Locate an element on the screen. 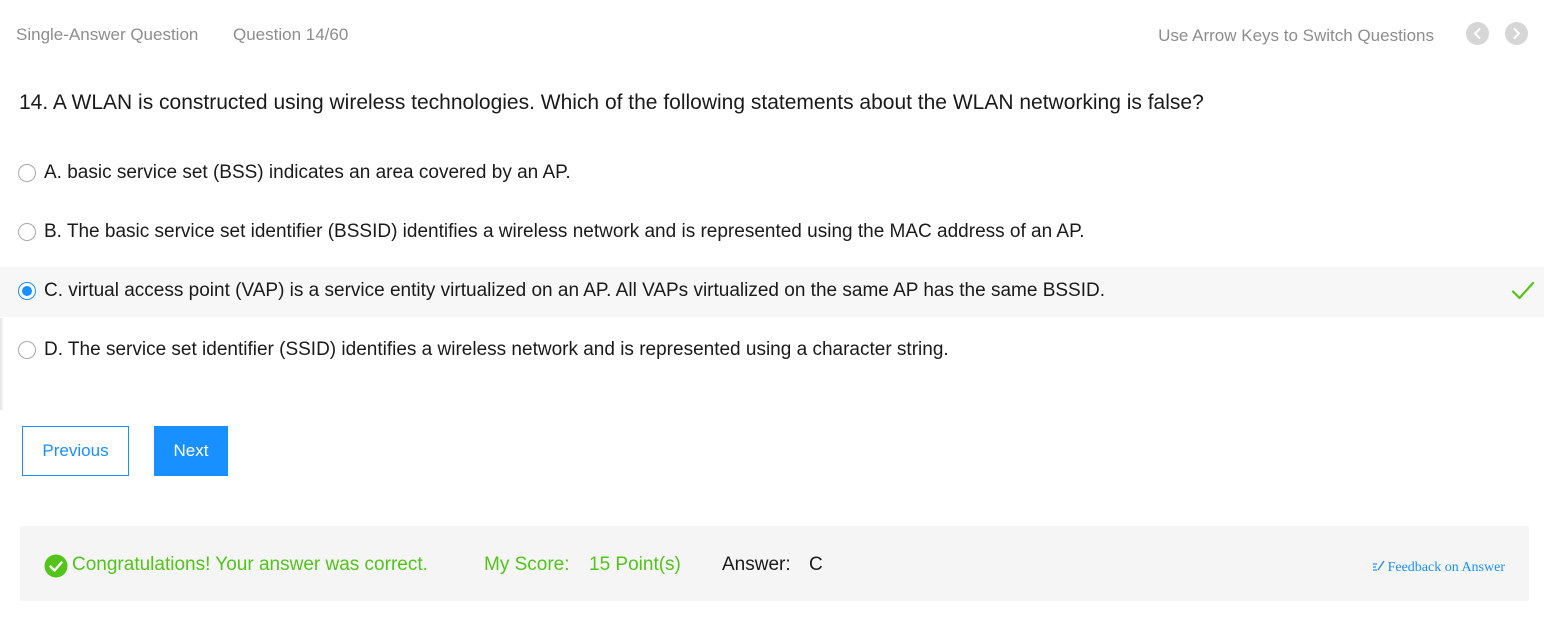 The width and height of the screenshot is (1566, 632). chevron-right-icon is located at coordinates (1516, 33).